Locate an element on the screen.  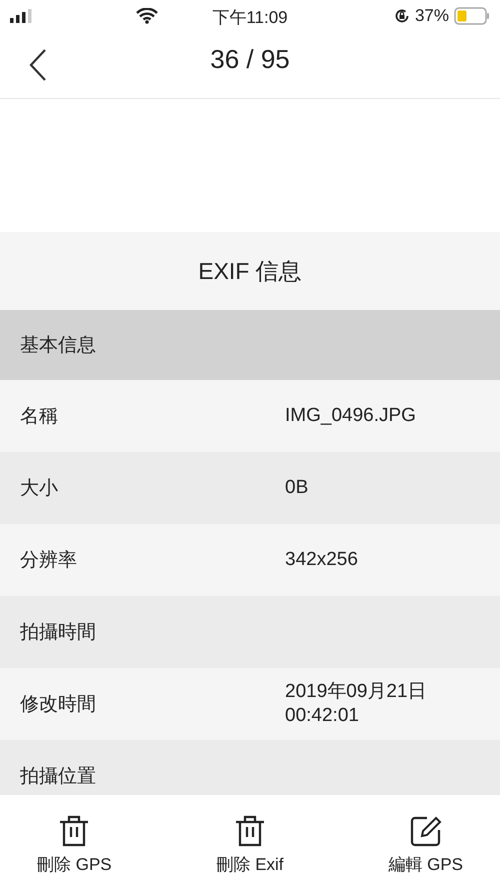
field-value: IMG_0496.JPG is located at coordinates (350, 416).